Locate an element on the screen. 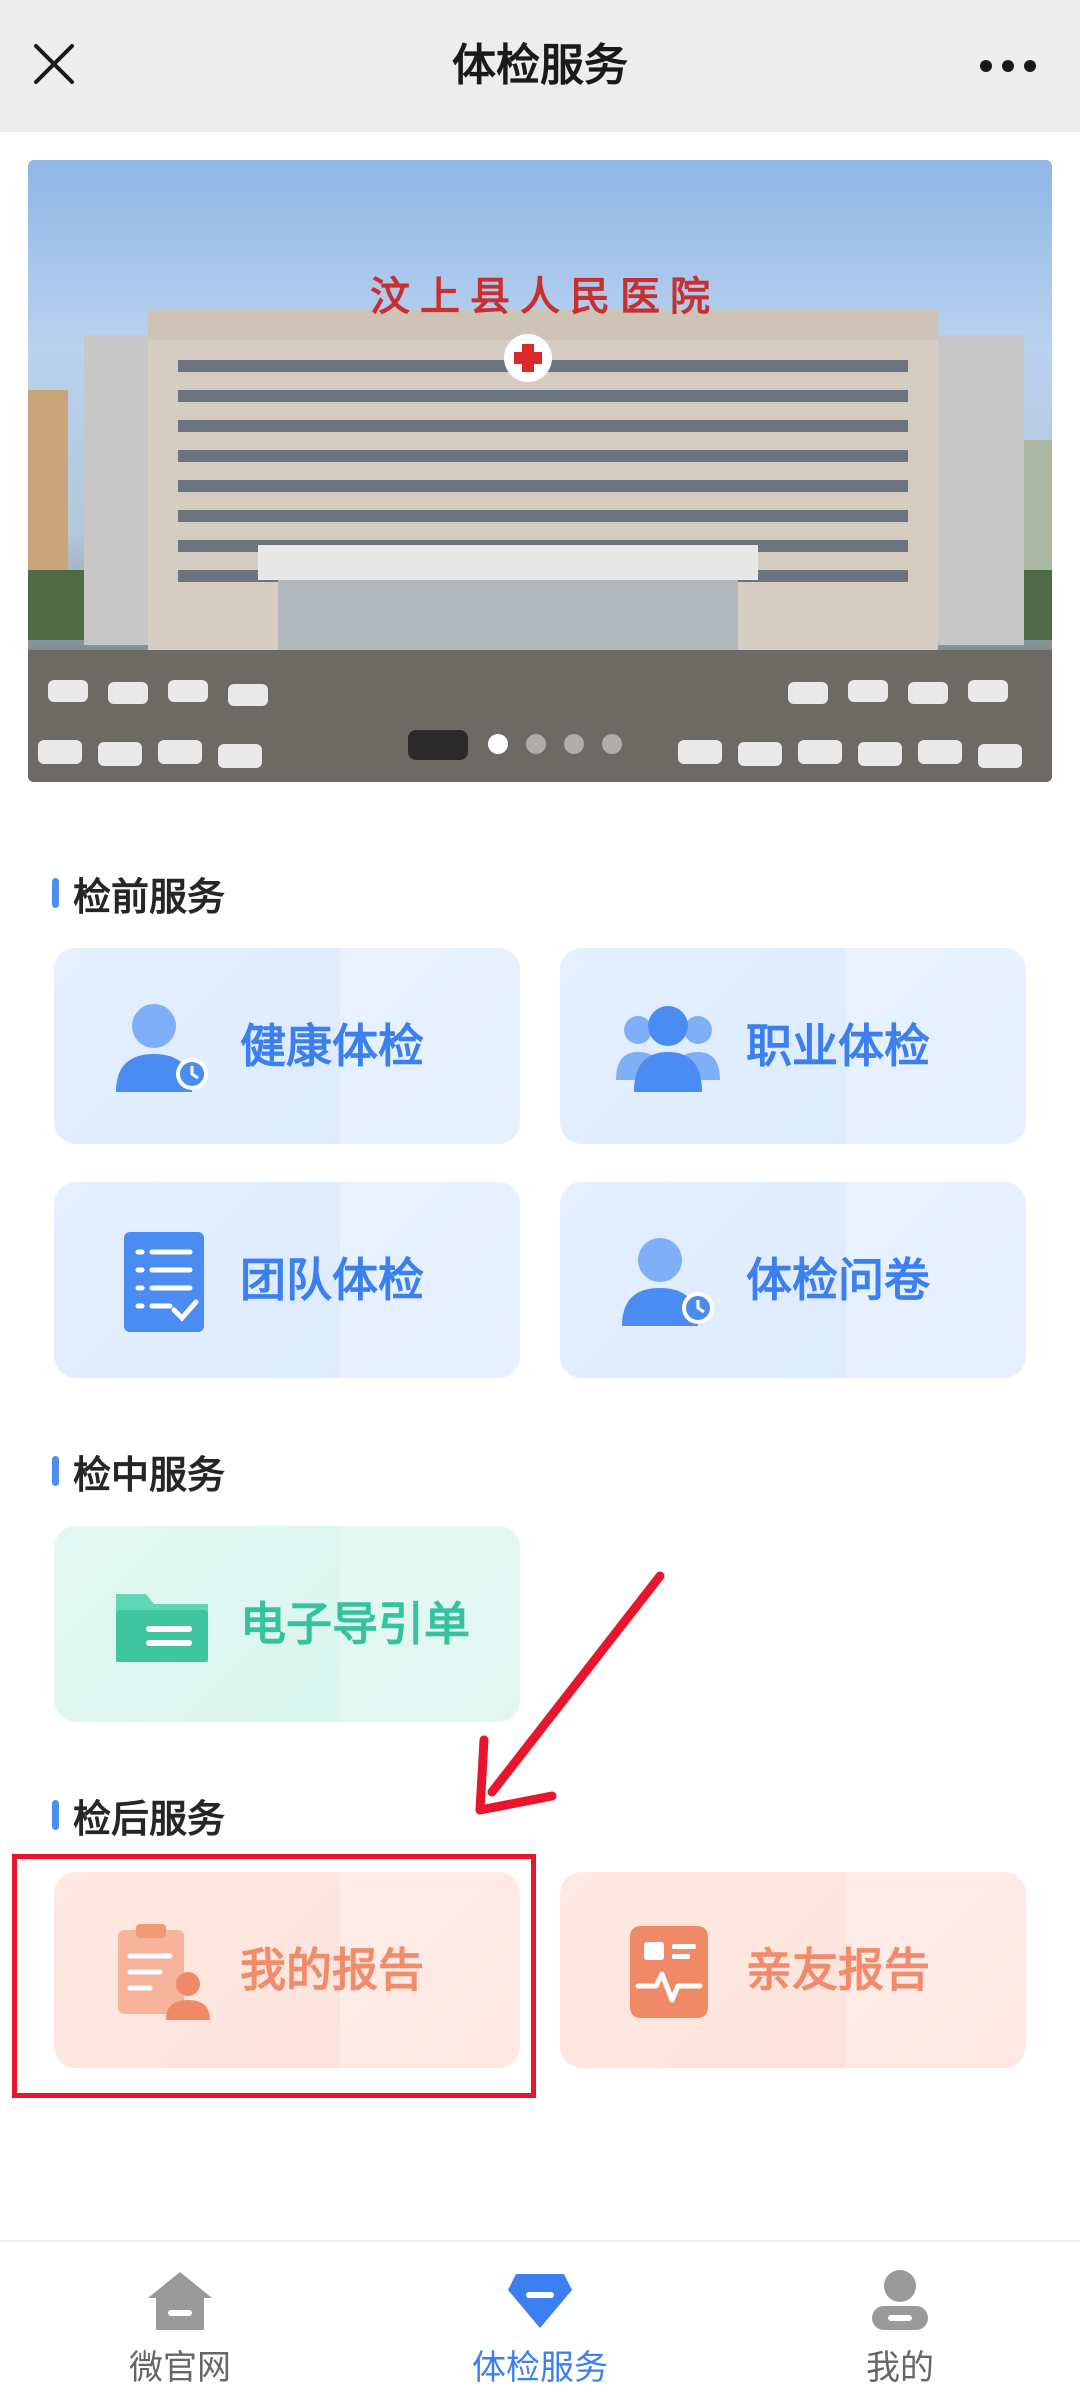 The width and height of the screenshot is (1080, 2402). tile-checkup-questionnaire: 体检问卷 is located at coordinates (793, 1280).